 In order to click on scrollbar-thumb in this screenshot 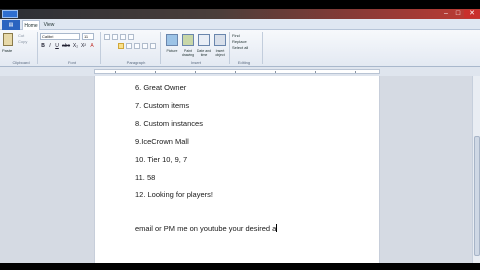, I will do `click(477, 196)`.